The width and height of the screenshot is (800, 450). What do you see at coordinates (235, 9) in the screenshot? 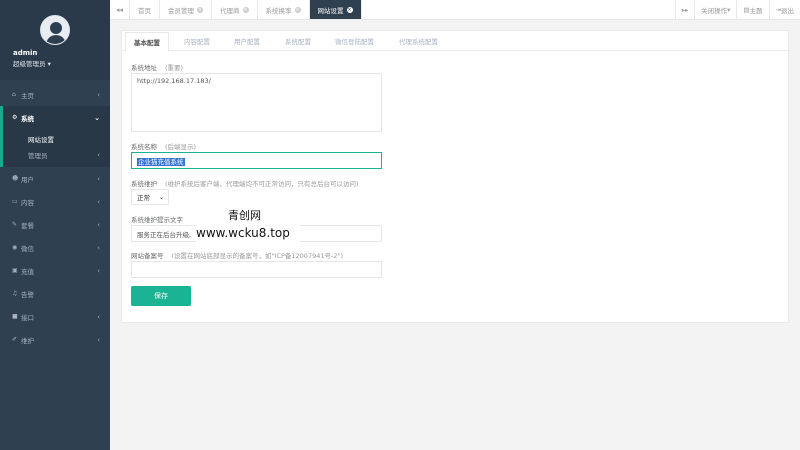
I see `tab-agents: 代理商 ×` at bounding box center [235, 9].